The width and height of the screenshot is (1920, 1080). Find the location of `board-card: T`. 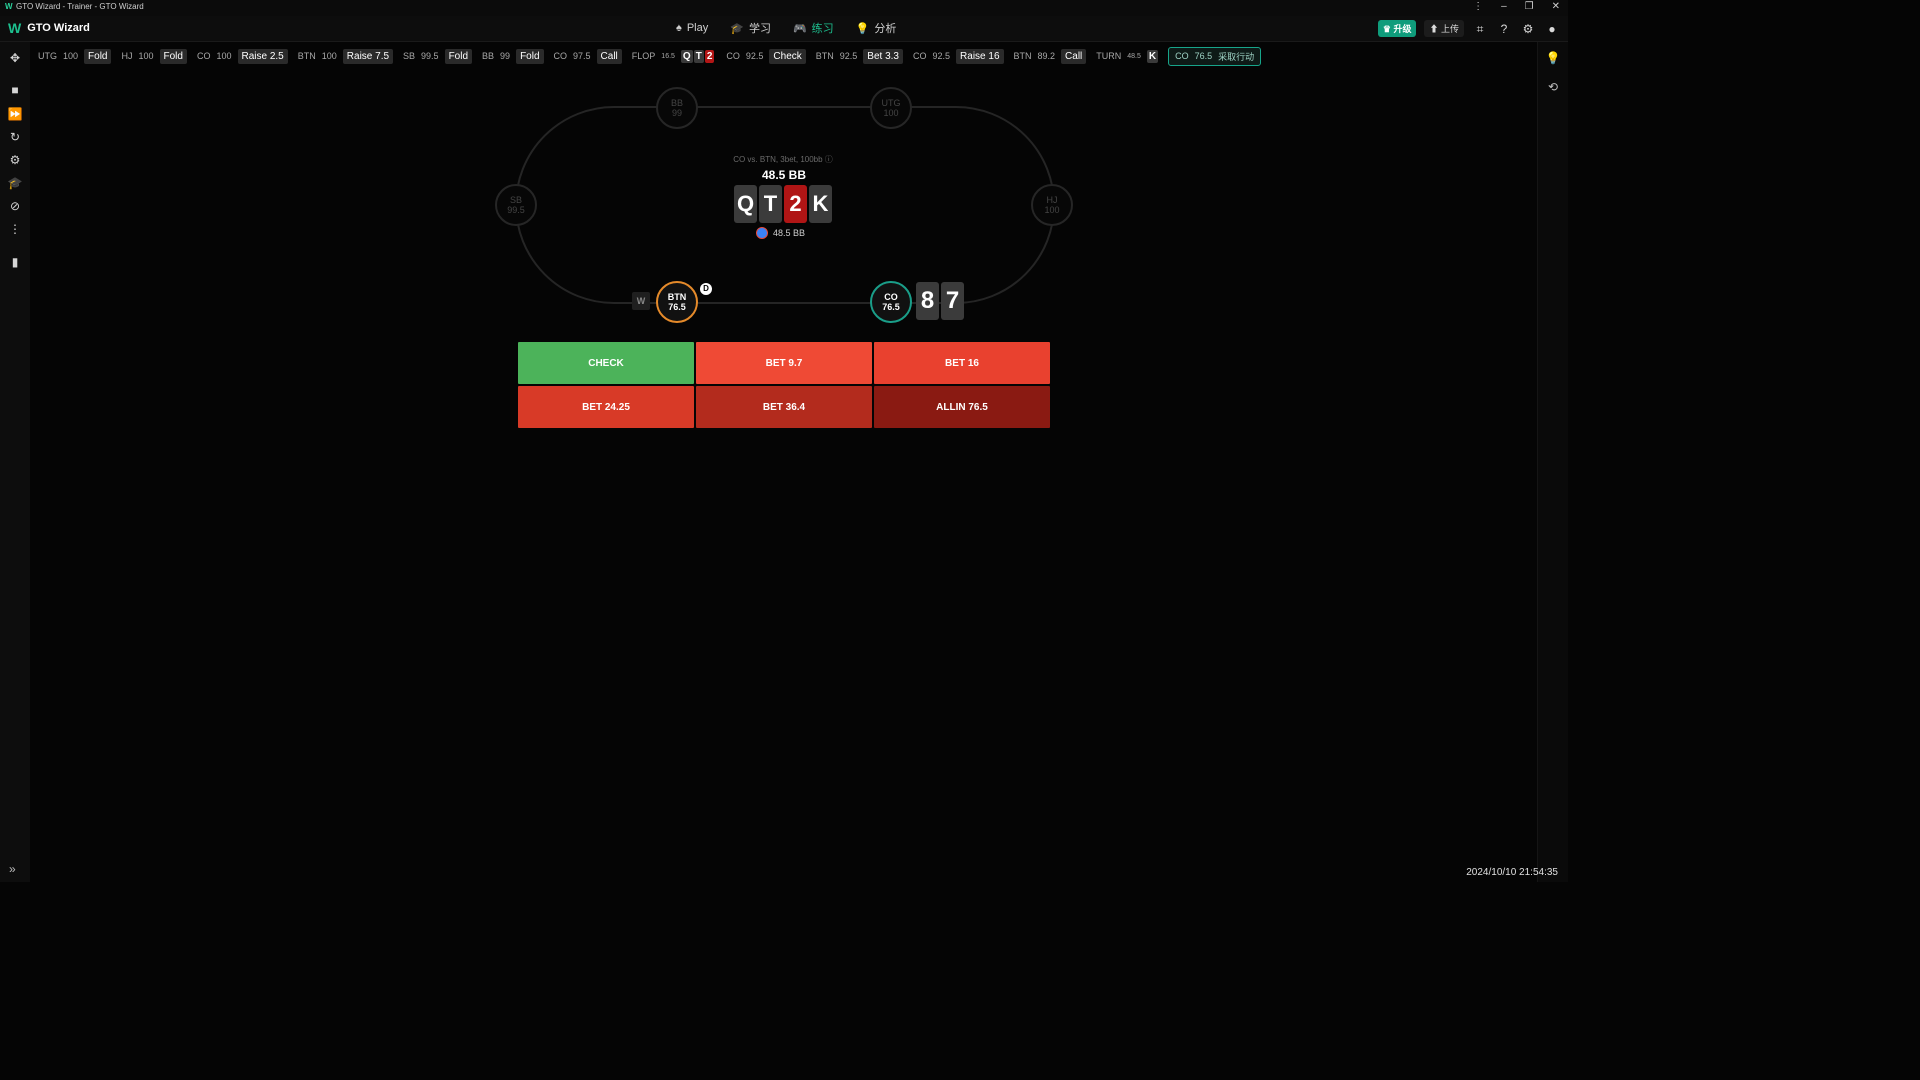

board-card: T is located at coordinates (770, 204).